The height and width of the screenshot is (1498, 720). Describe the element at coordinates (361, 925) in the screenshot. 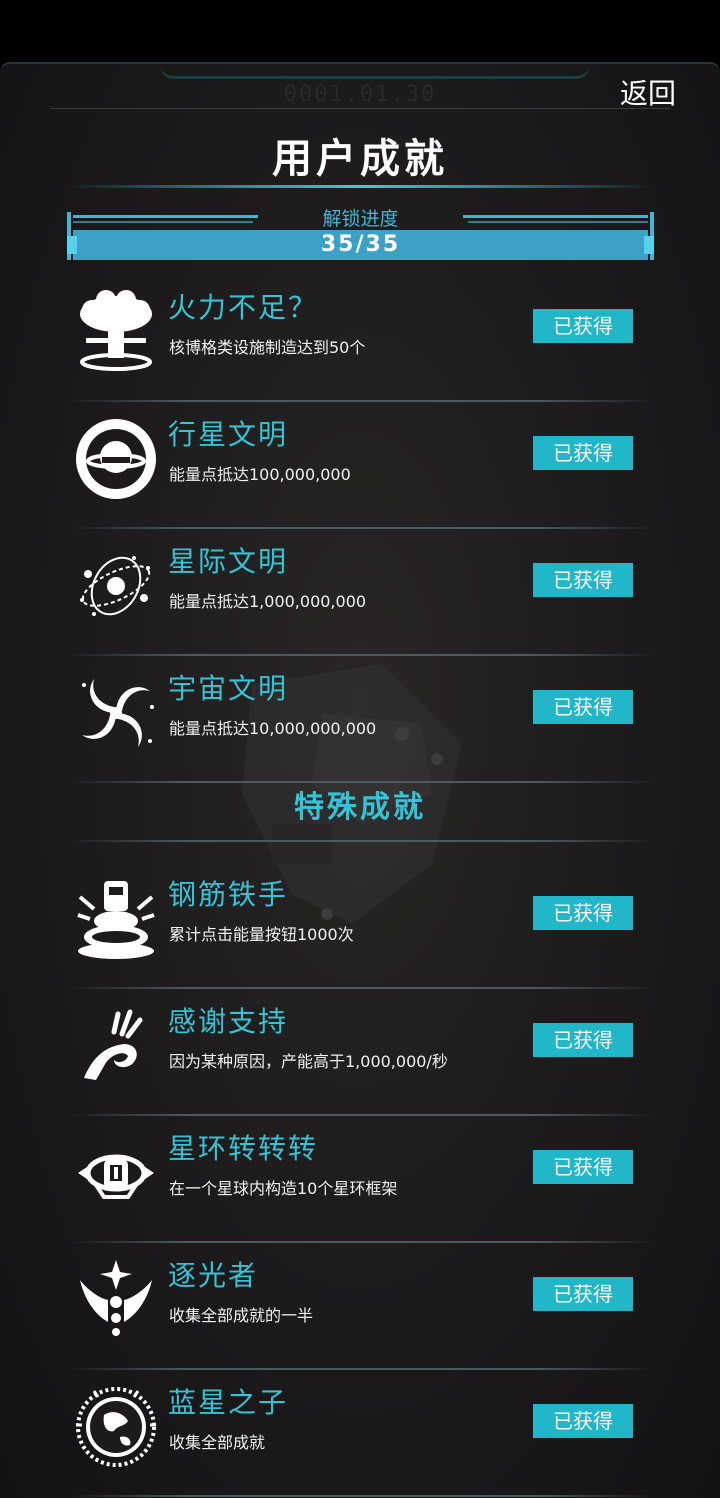

I see `achievement-row: 钢筋铁手 累计点击能量按钮1000次 已获得` at that location.